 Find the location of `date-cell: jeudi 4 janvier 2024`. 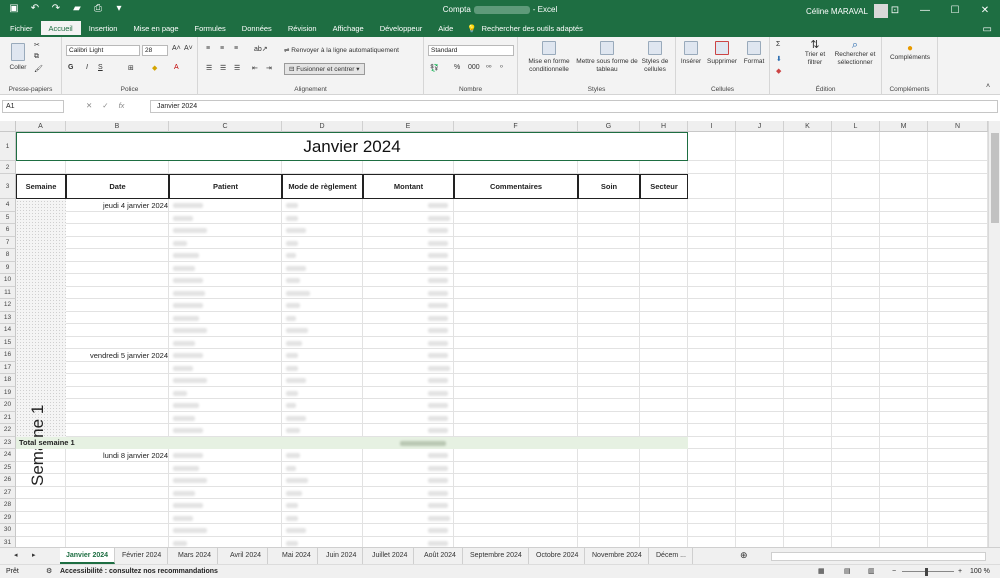

date-cell: jeudi 4 janvier 2024 is located at coordinates (117, 205).